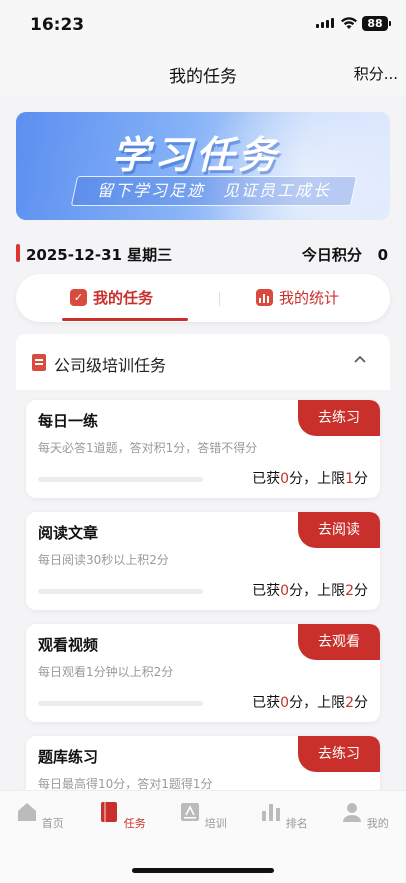 This screenshot has width=406, height=883. Describe the element at coordinates (78, 297) in the screenshot. I see `task-icon: ✓` at that location.